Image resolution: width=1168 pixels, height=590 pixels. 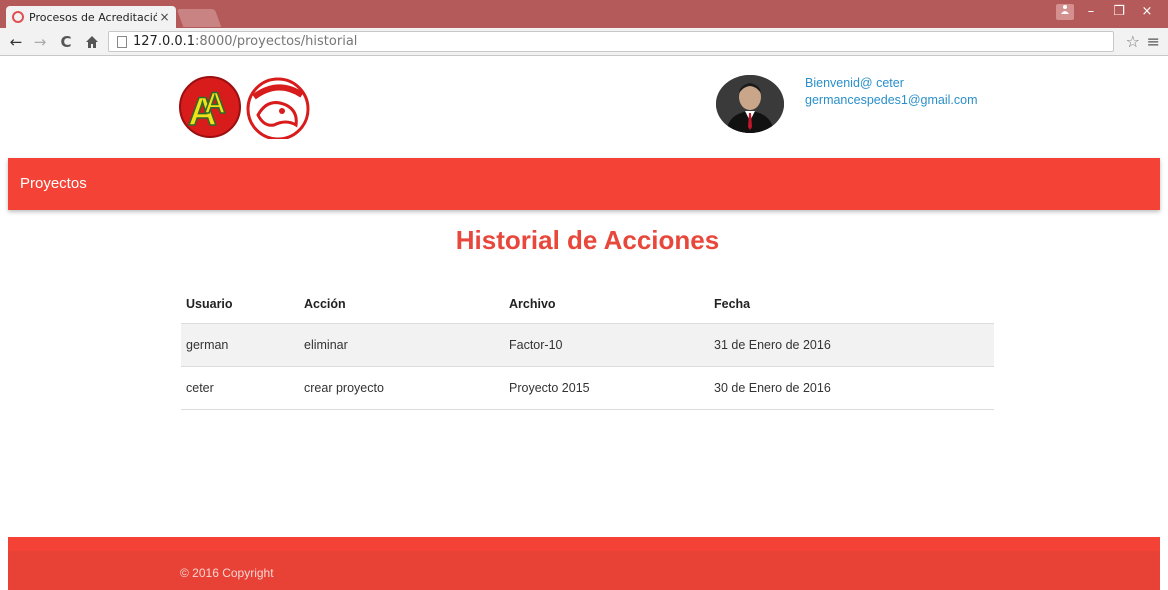 I want to click on column-header-usuario: Usuario, so click(x=240, y=304).